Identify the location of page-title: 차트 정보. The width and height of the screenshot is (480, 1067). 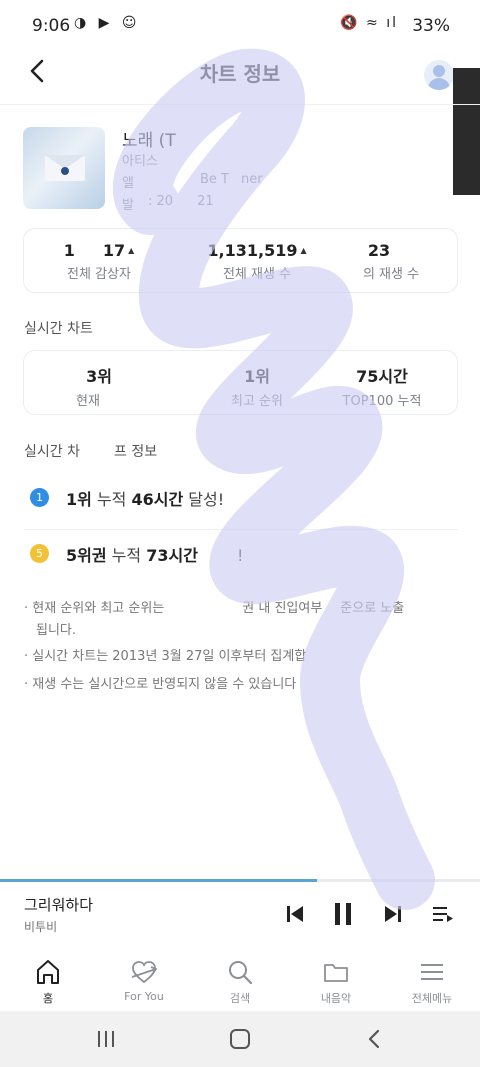
(240, 74).